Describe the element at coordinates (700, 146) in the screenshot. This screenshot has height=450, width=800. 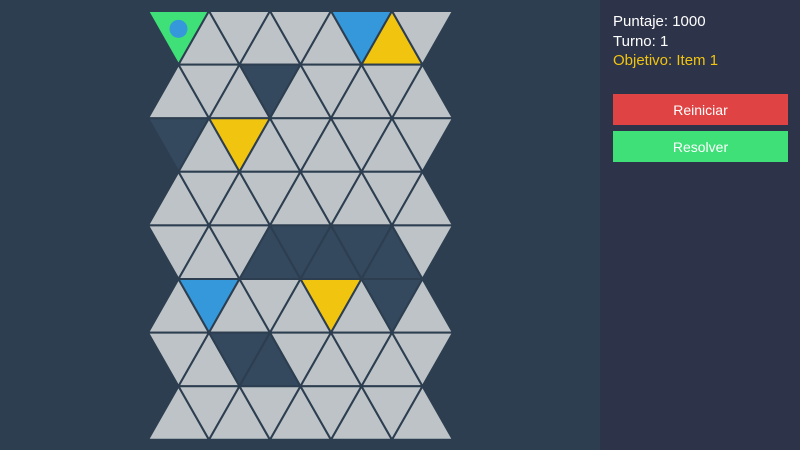
I see `solve-button: Resolver` at that location.